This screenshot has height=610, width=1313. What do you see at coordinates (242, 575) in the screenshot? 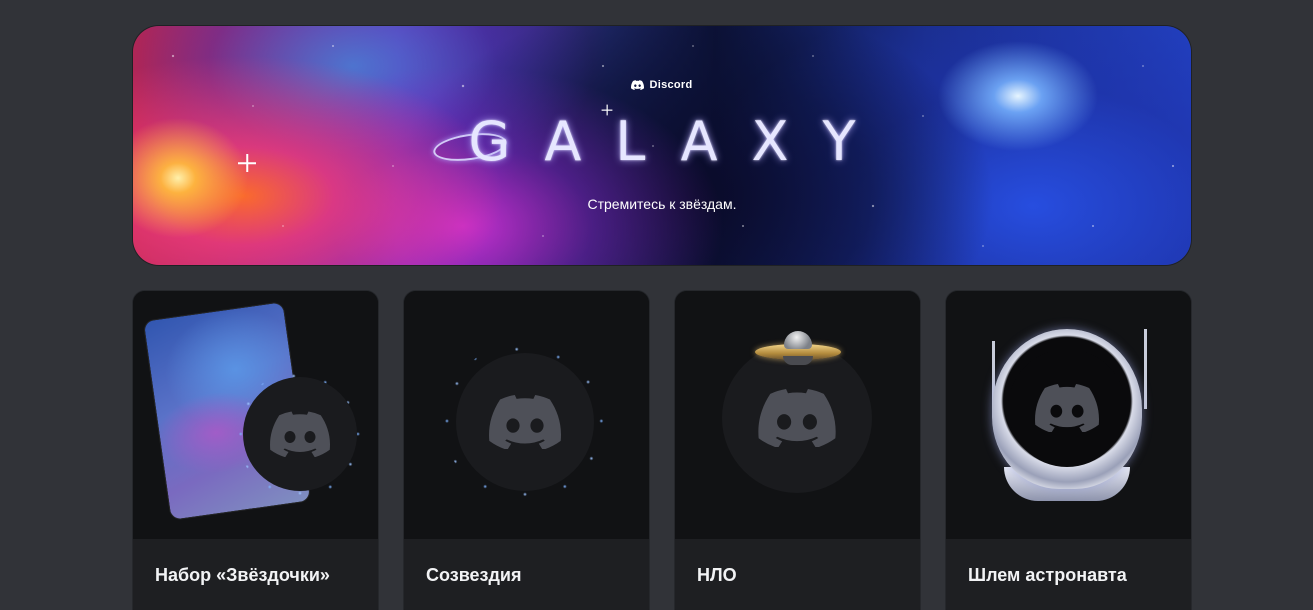
I see `card-title: Набор «Звёздочки»` at bounding box center [242, 575].